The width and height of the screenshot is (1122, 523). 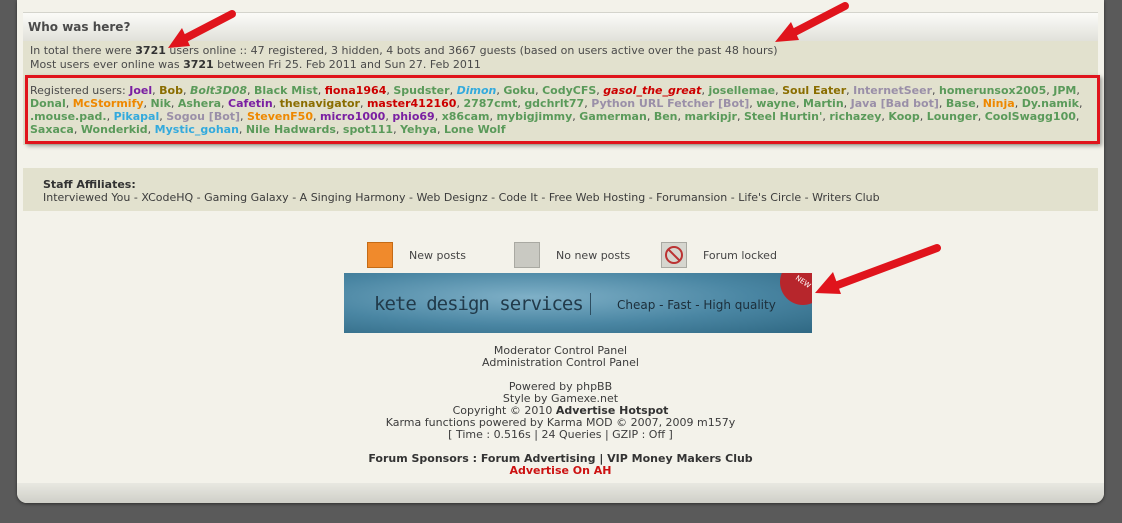 What do you see at coordinates (451, 197) in the screenshot?
I see `affiliate-link: Web Designz` at bounding box center [451, 197].